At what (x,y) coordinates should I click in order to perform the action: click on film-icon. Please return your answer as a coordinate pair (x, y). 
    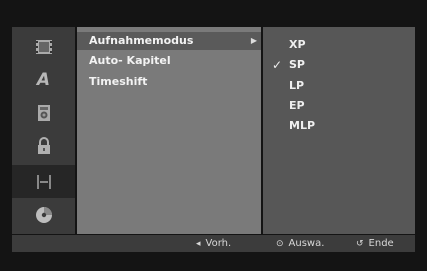
    Looking at the image, I should click on (43, 46).